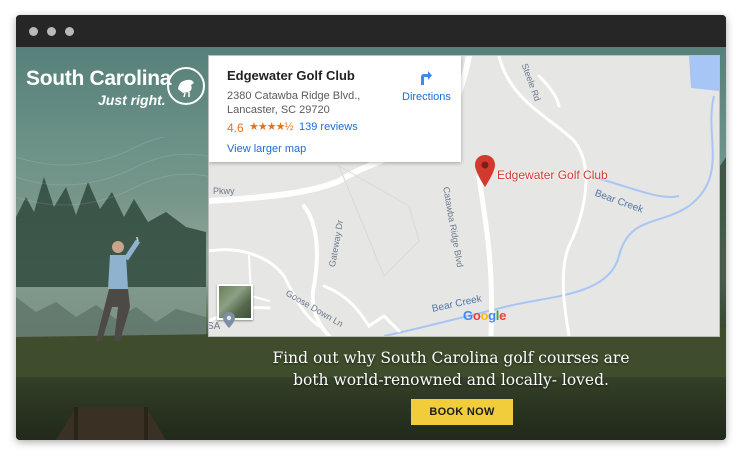 This screenshot has height=456, width=744. I want to click on sc-bird-badge-icon, so click(186, 86).